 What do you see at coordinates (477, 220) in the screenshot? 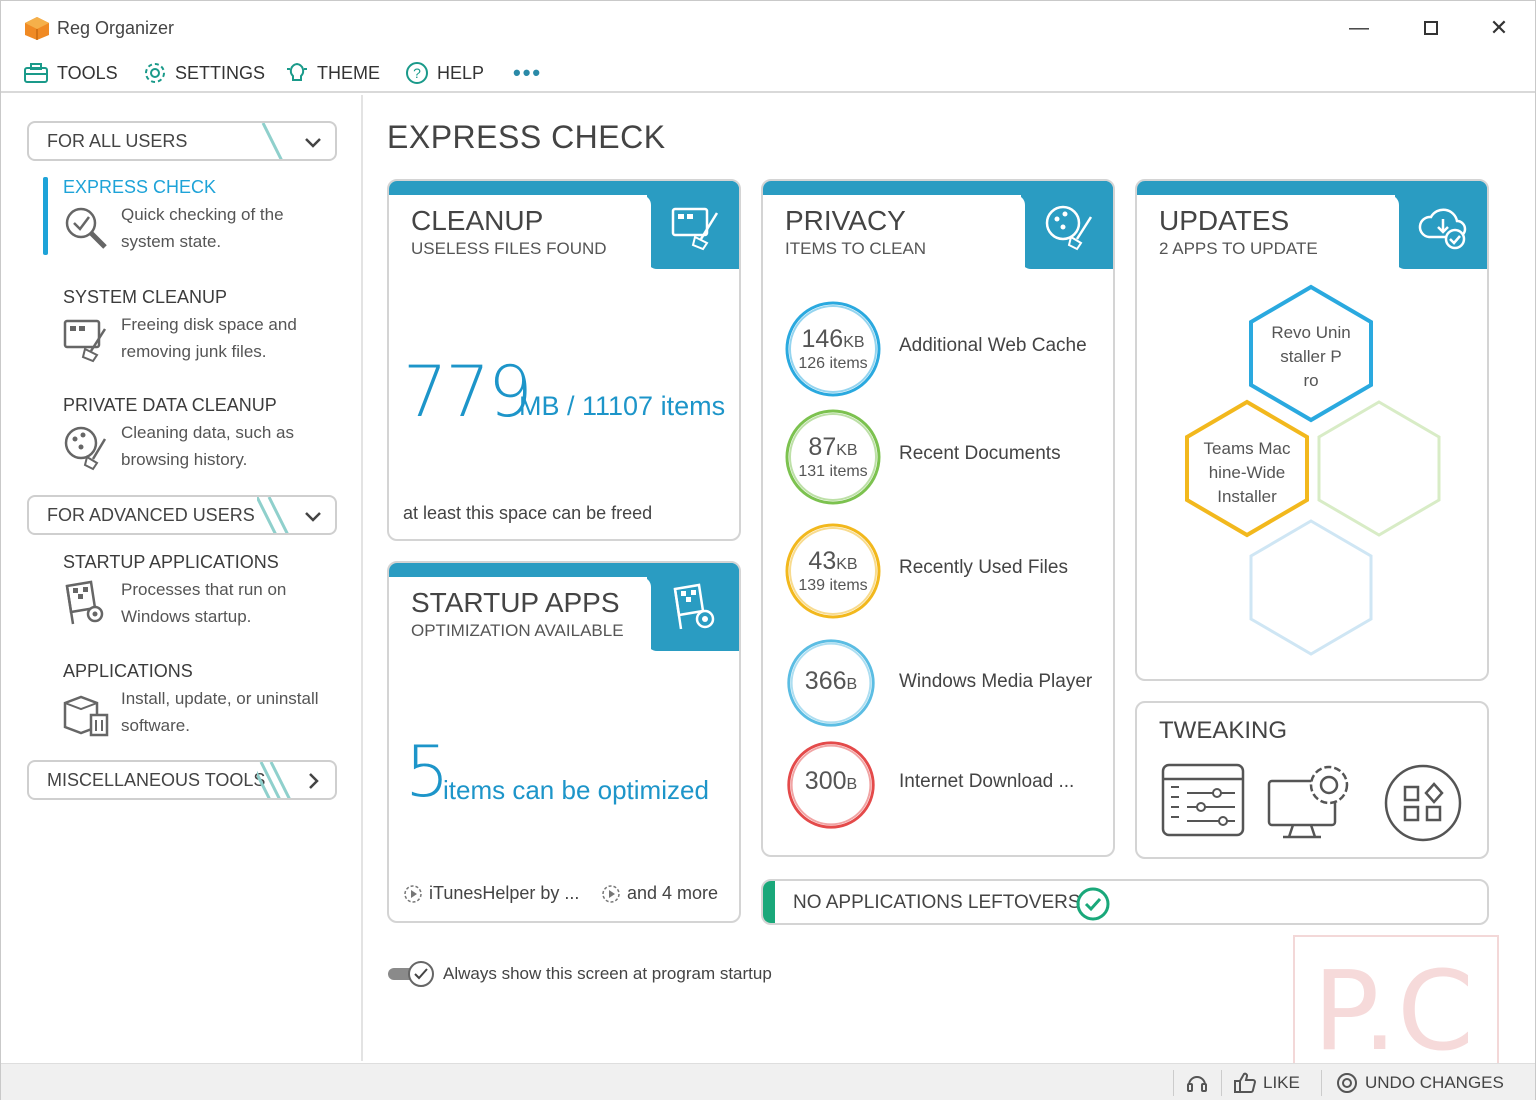
I see `card-title: CLEANUP` at bounding box center [477, 220].